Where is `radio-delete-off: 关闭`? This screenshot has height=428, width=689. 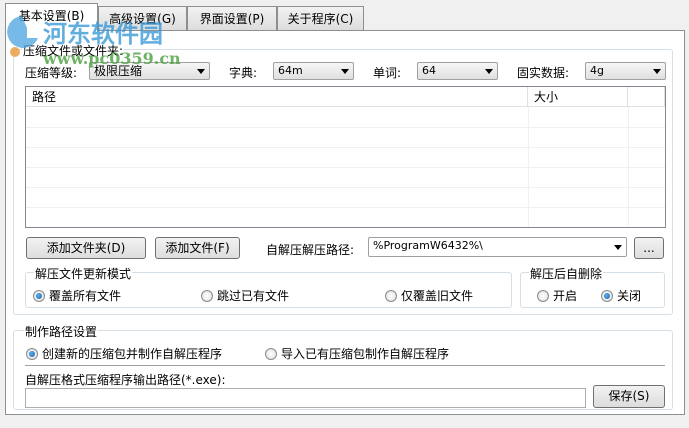 radio-delete-off: 关闭 is located at coordinates (621, 295).